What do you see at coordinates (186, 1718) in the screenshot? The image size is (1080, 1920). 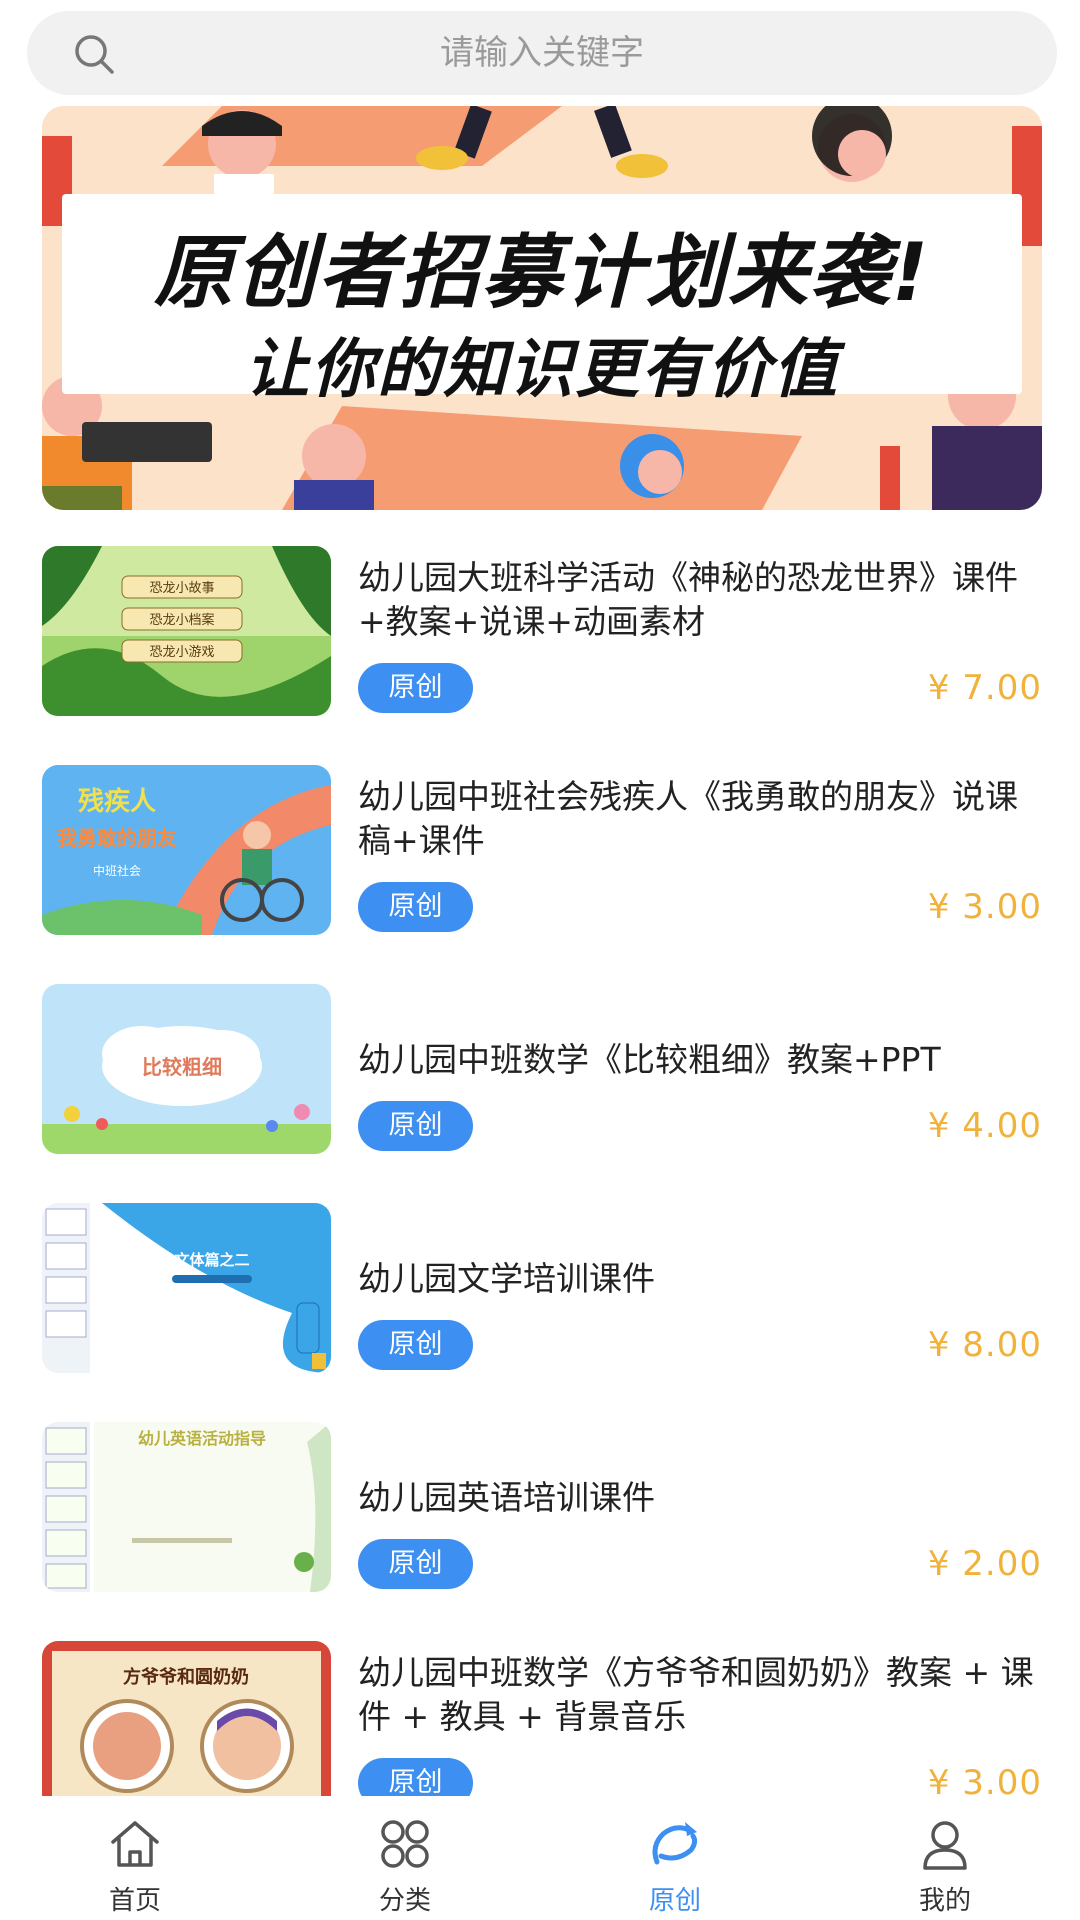 I see `thumbnail: 方爷爷和圆奶奶` at bounding box center [186, 1718].